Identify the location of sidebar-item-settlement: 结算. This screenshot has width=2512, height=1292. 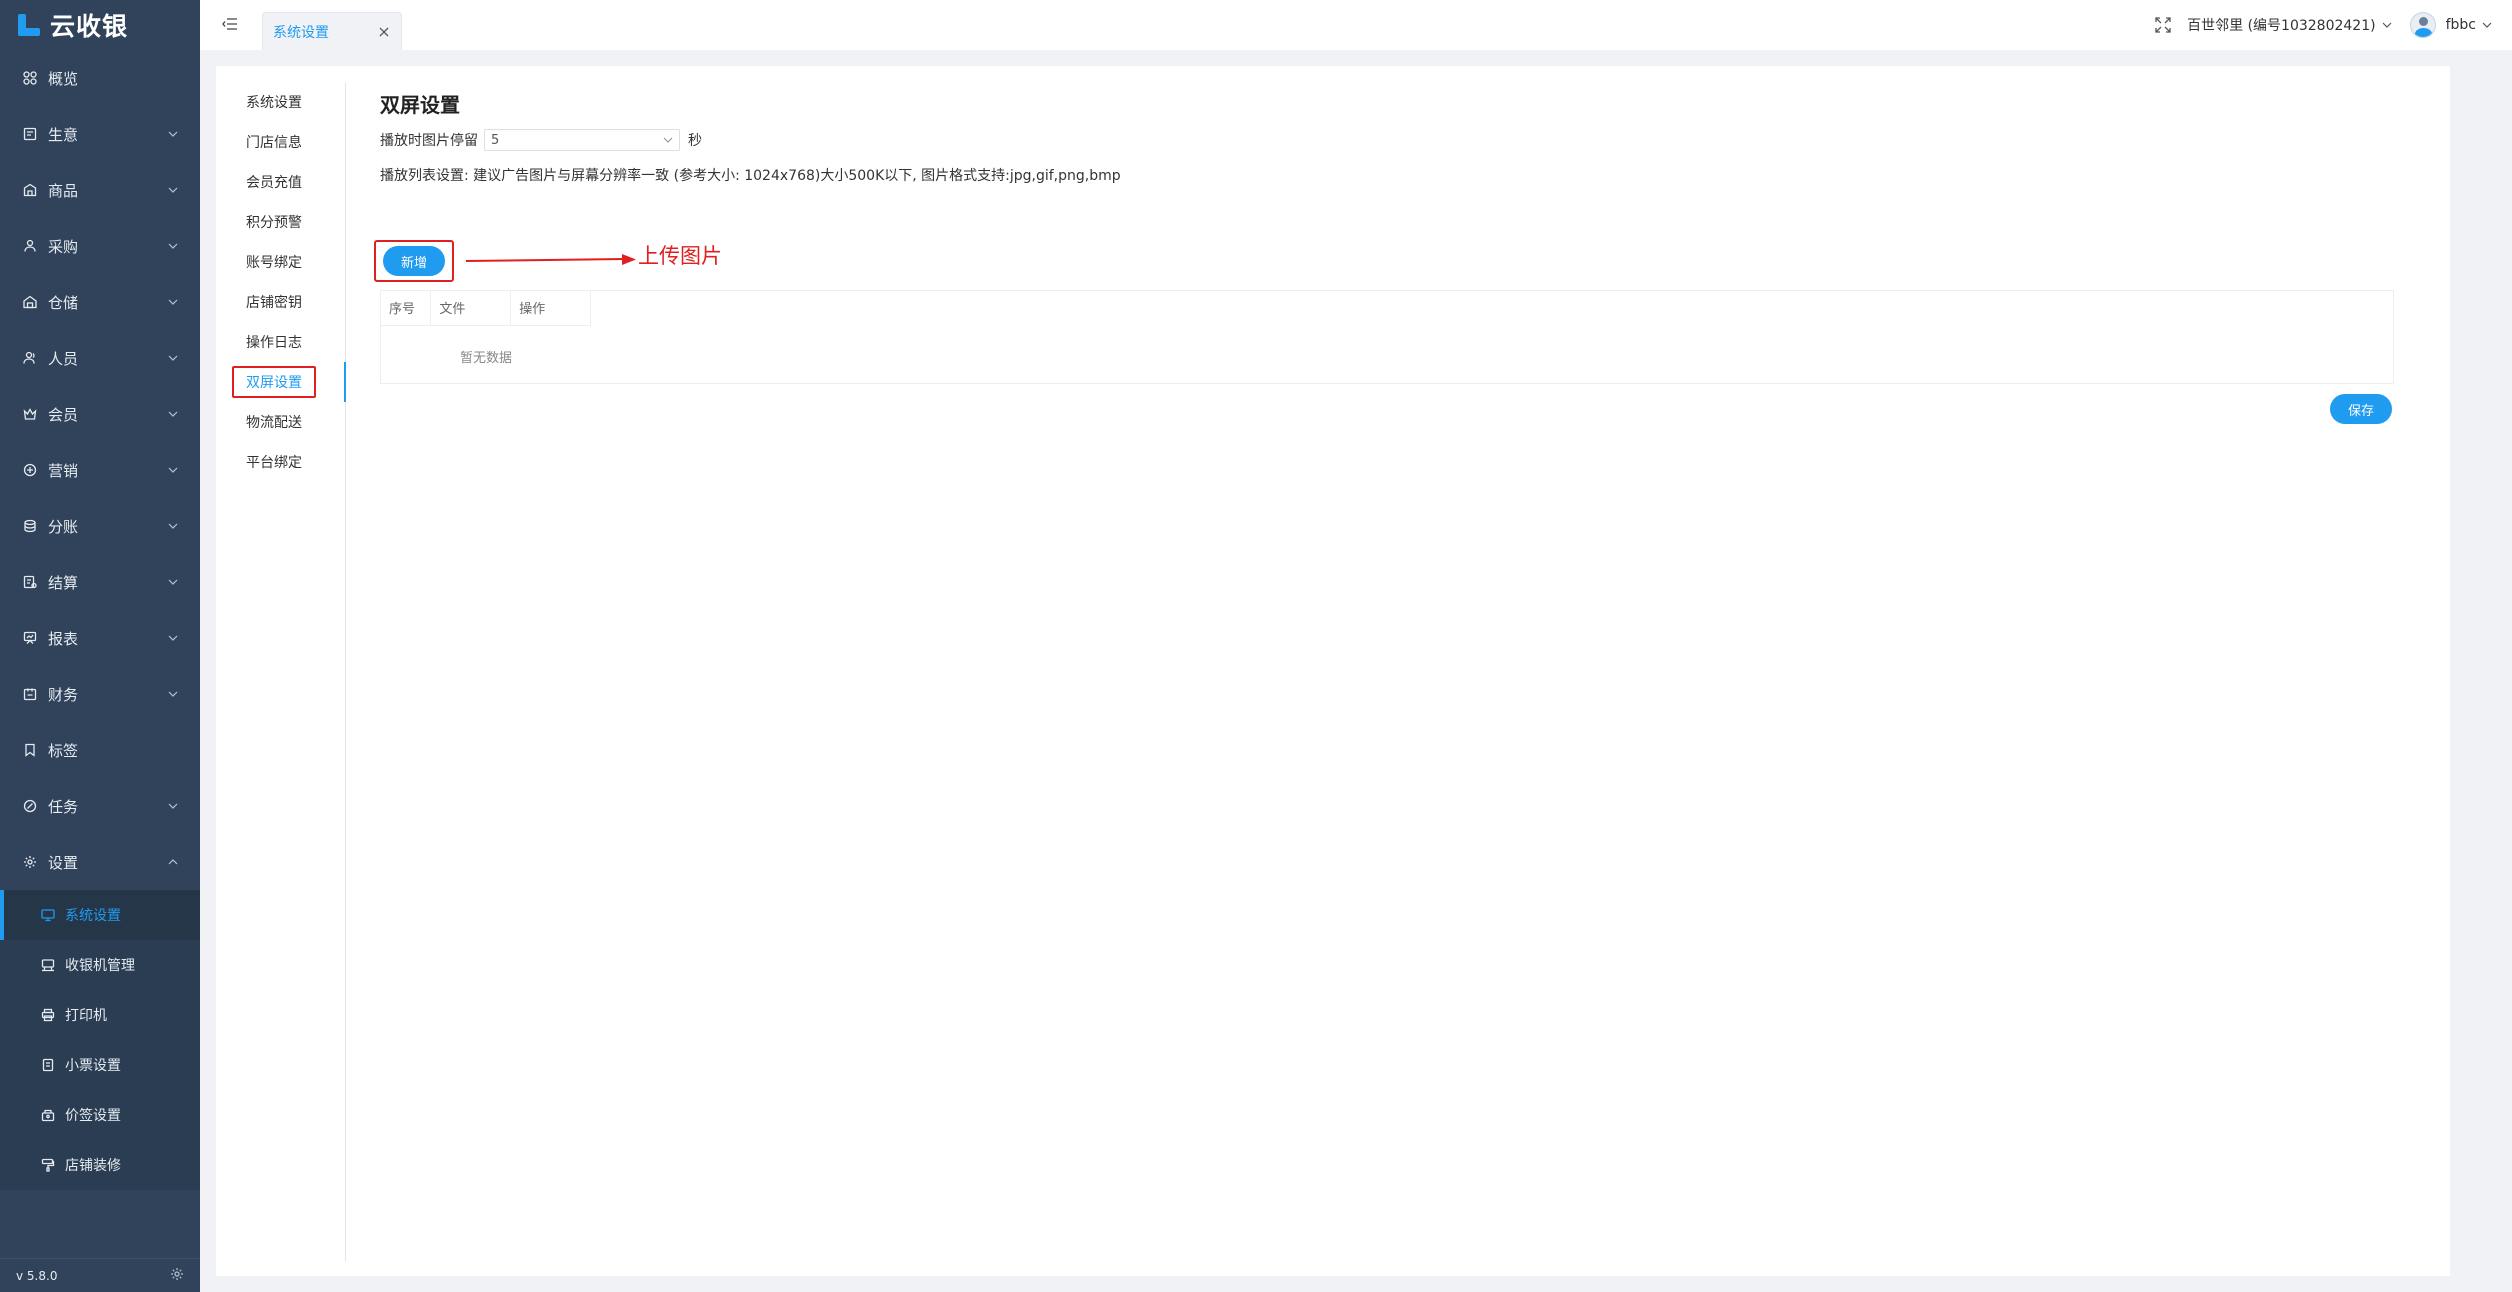
(100, 582).